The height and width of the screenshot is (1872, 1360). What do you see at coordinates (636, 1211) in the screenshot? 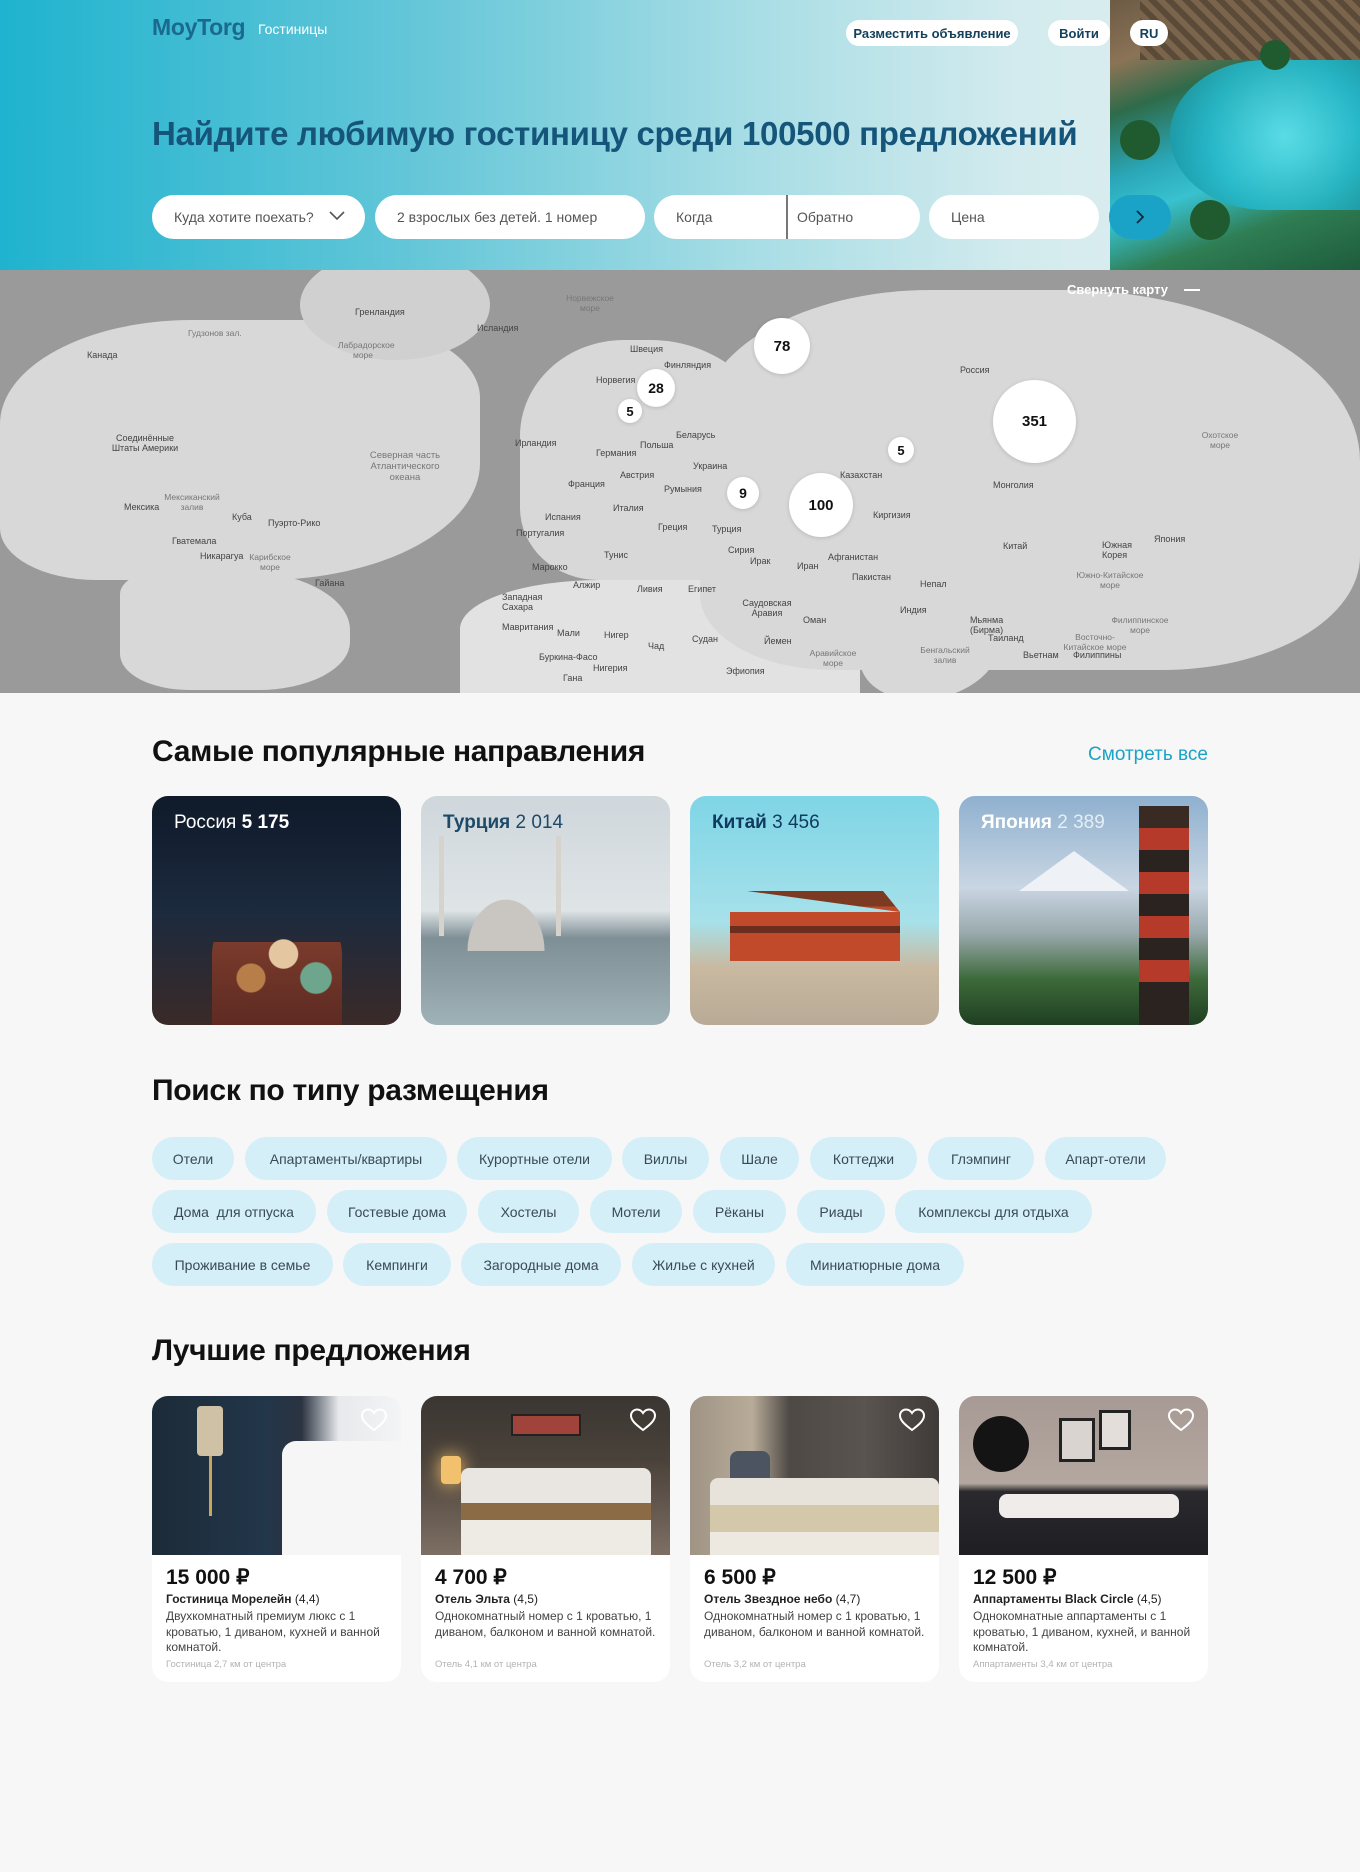
I see `type-chip: Мотели` at bounding box center [636, 1211].